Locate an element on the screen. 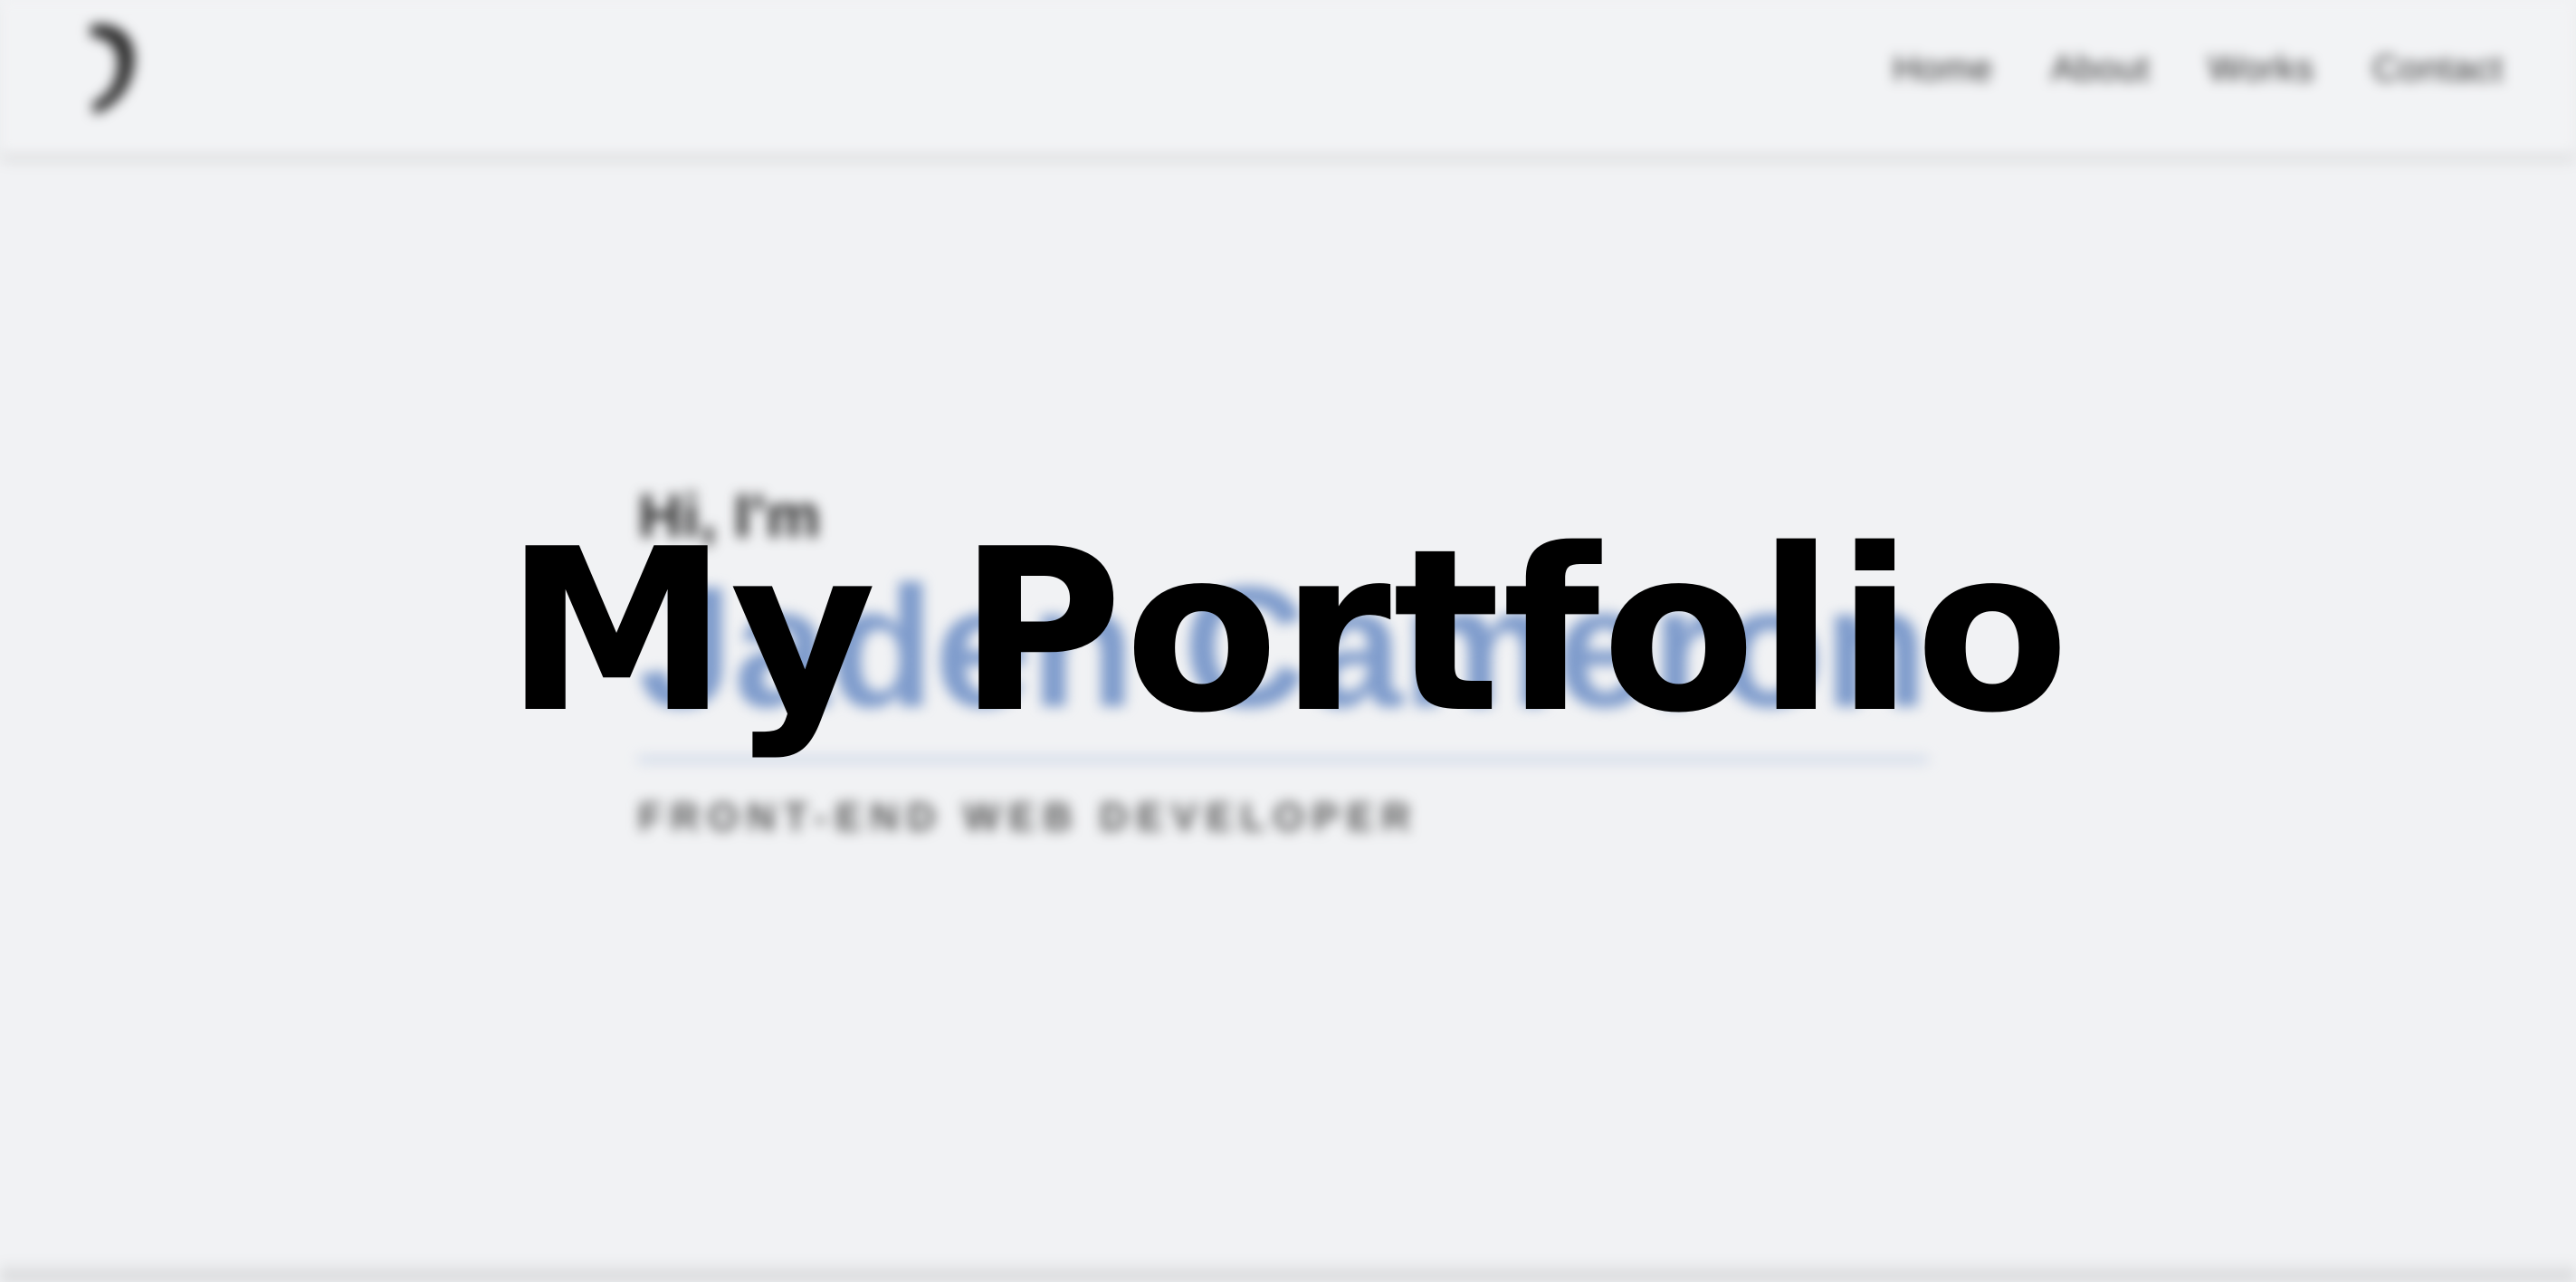 Image resolution: width=2576 pixels, height=1282 pixels. navbar: Home About Works Contact is located at coordinates (1288, 77).